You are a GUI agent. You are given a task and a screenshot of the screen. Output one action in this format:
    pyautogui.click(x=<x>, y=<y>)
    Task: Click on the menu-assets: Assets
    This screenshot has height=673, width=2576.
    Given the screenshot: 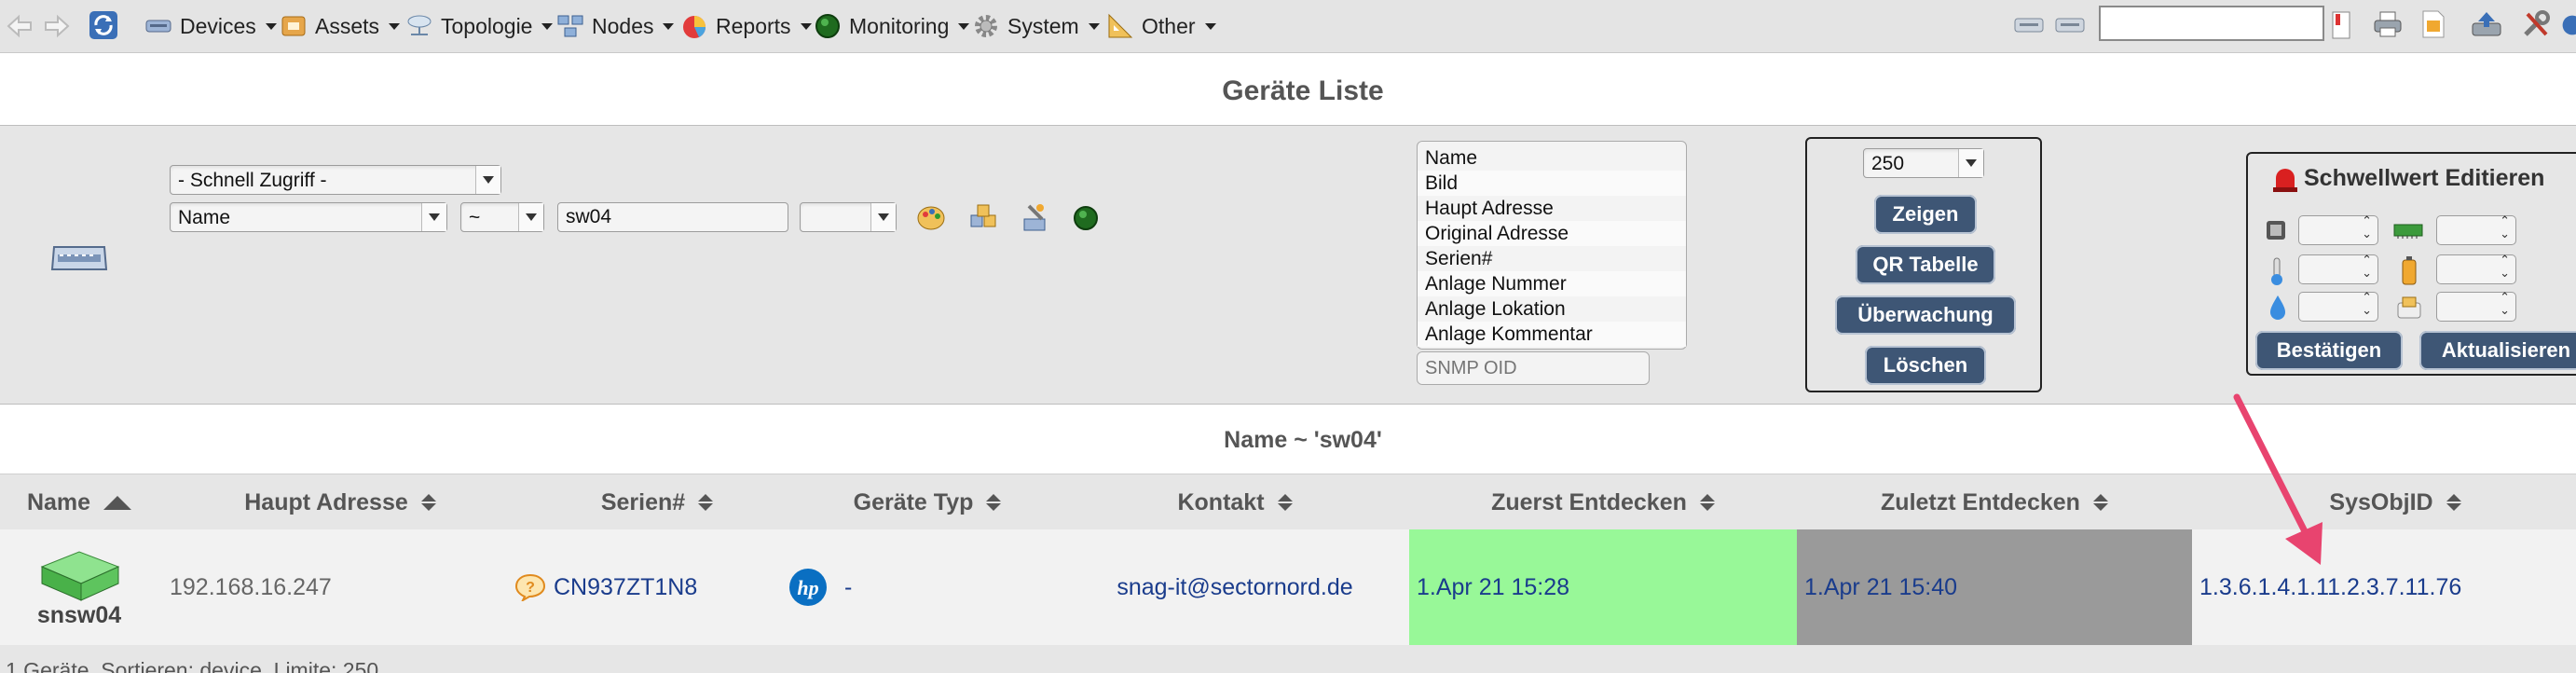 What is the action you would take?
    pyautogui.click(x=340, y=26)
    